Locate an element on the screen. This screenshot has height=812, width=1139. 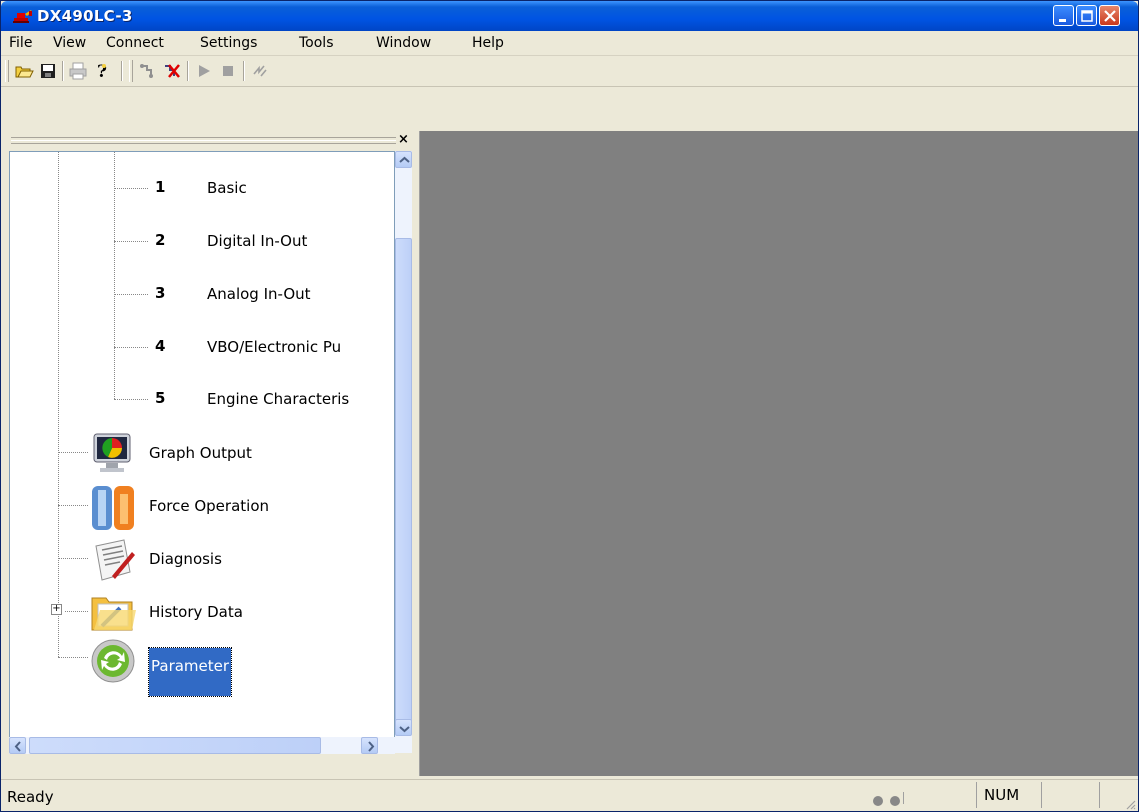
connect-icon is located at coordinates (148, 71).